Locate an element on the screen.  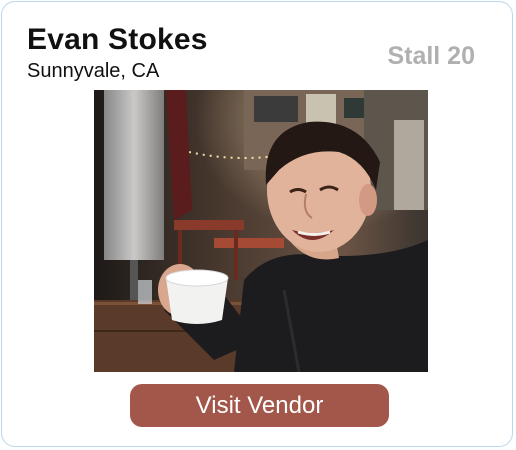
visit-vendor-button: Visit Vendor is located at coordinates (259, 405).